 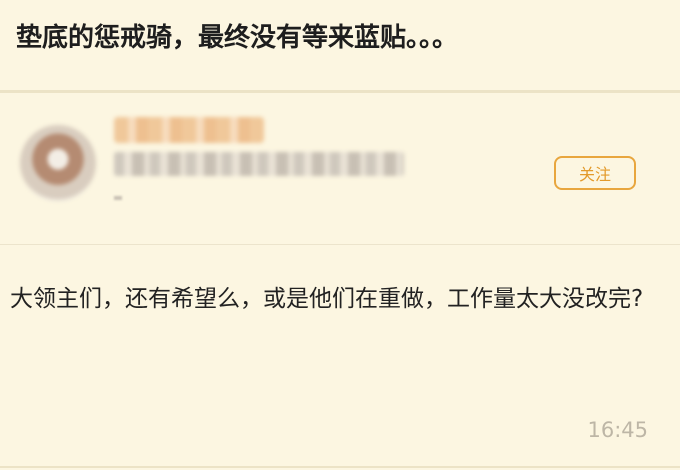 I want to click on post-title: 垫底的惩戒骑，最终没有等来蓝贴。。。, so click(x=237, y=38).